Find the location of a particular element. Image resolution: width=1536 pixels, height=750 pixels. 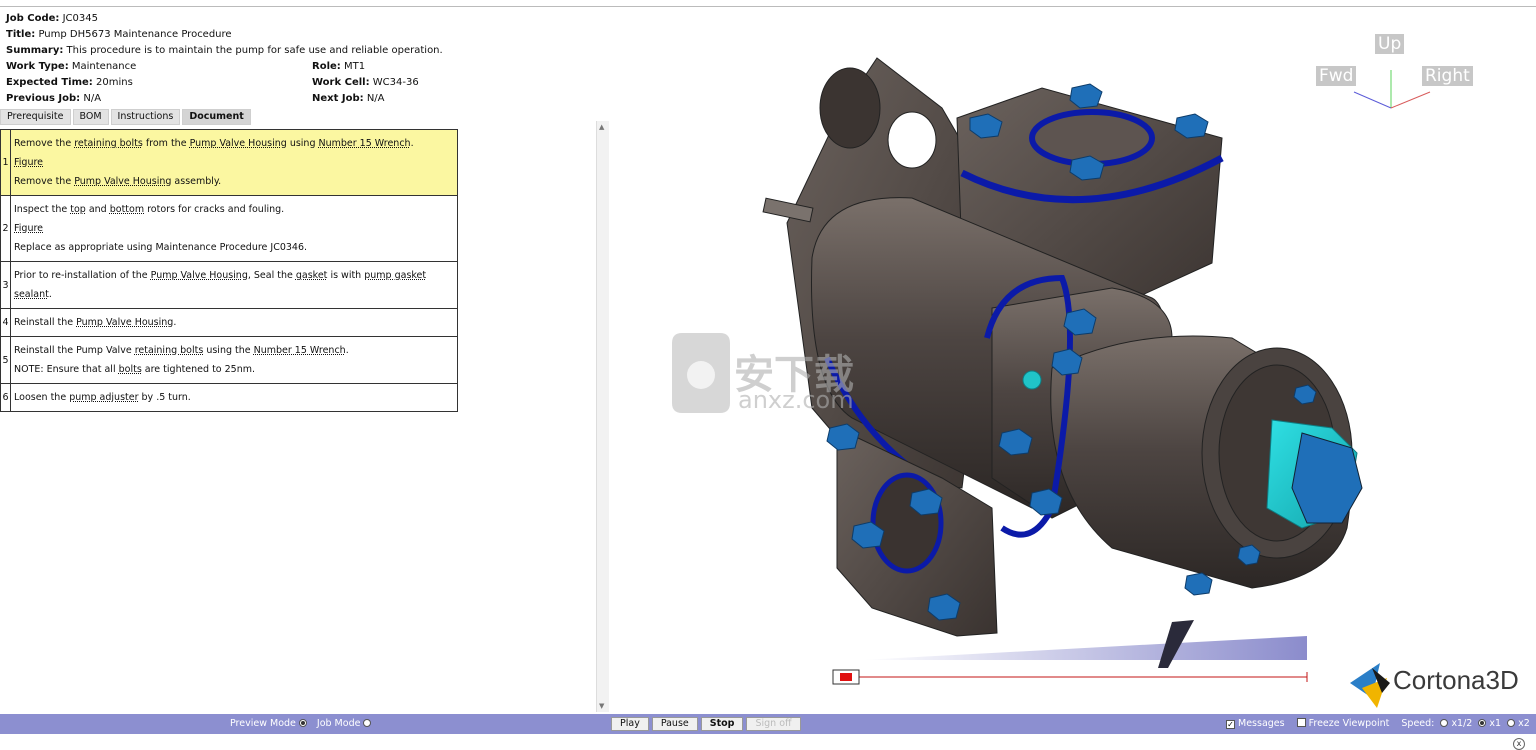

steps-scrollbar: ▲ ▼ is located at coordinates (602, 416).